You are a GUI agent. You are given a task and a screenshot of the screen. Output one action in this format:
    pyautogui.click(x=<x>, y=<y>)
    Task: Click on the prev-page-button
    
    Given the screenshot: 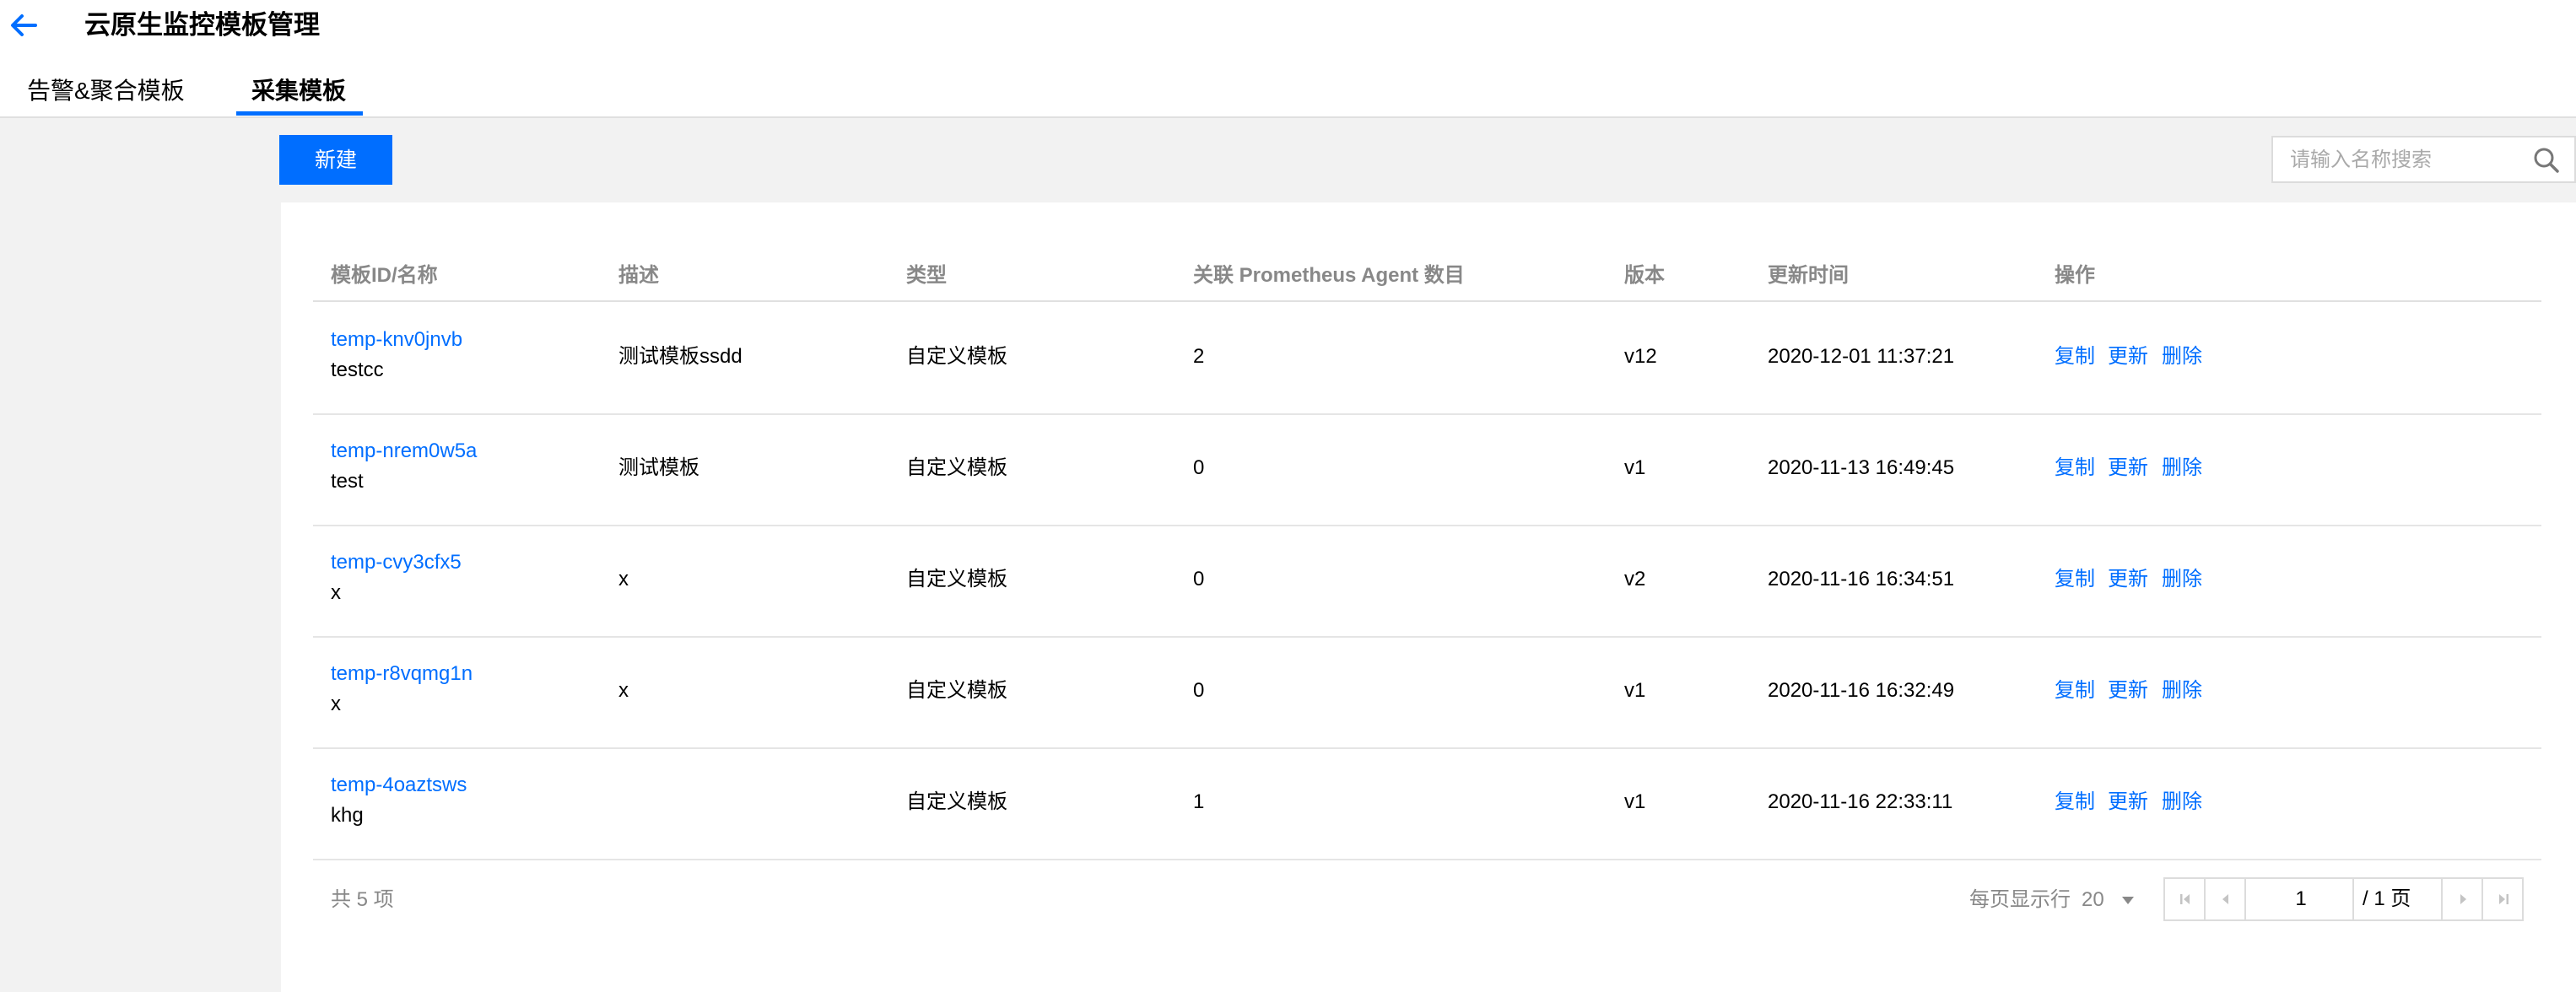 What is the action you would take?
    pyautogui.click(x=2226, y=899)
    